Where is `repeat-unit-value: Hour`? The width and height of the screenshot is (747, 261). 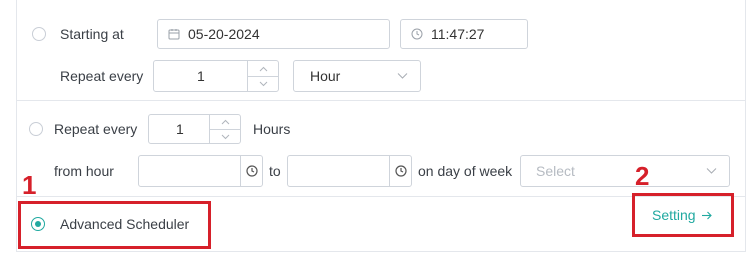 repeat-unit-value: Hour is located at coordinates (325, 76).